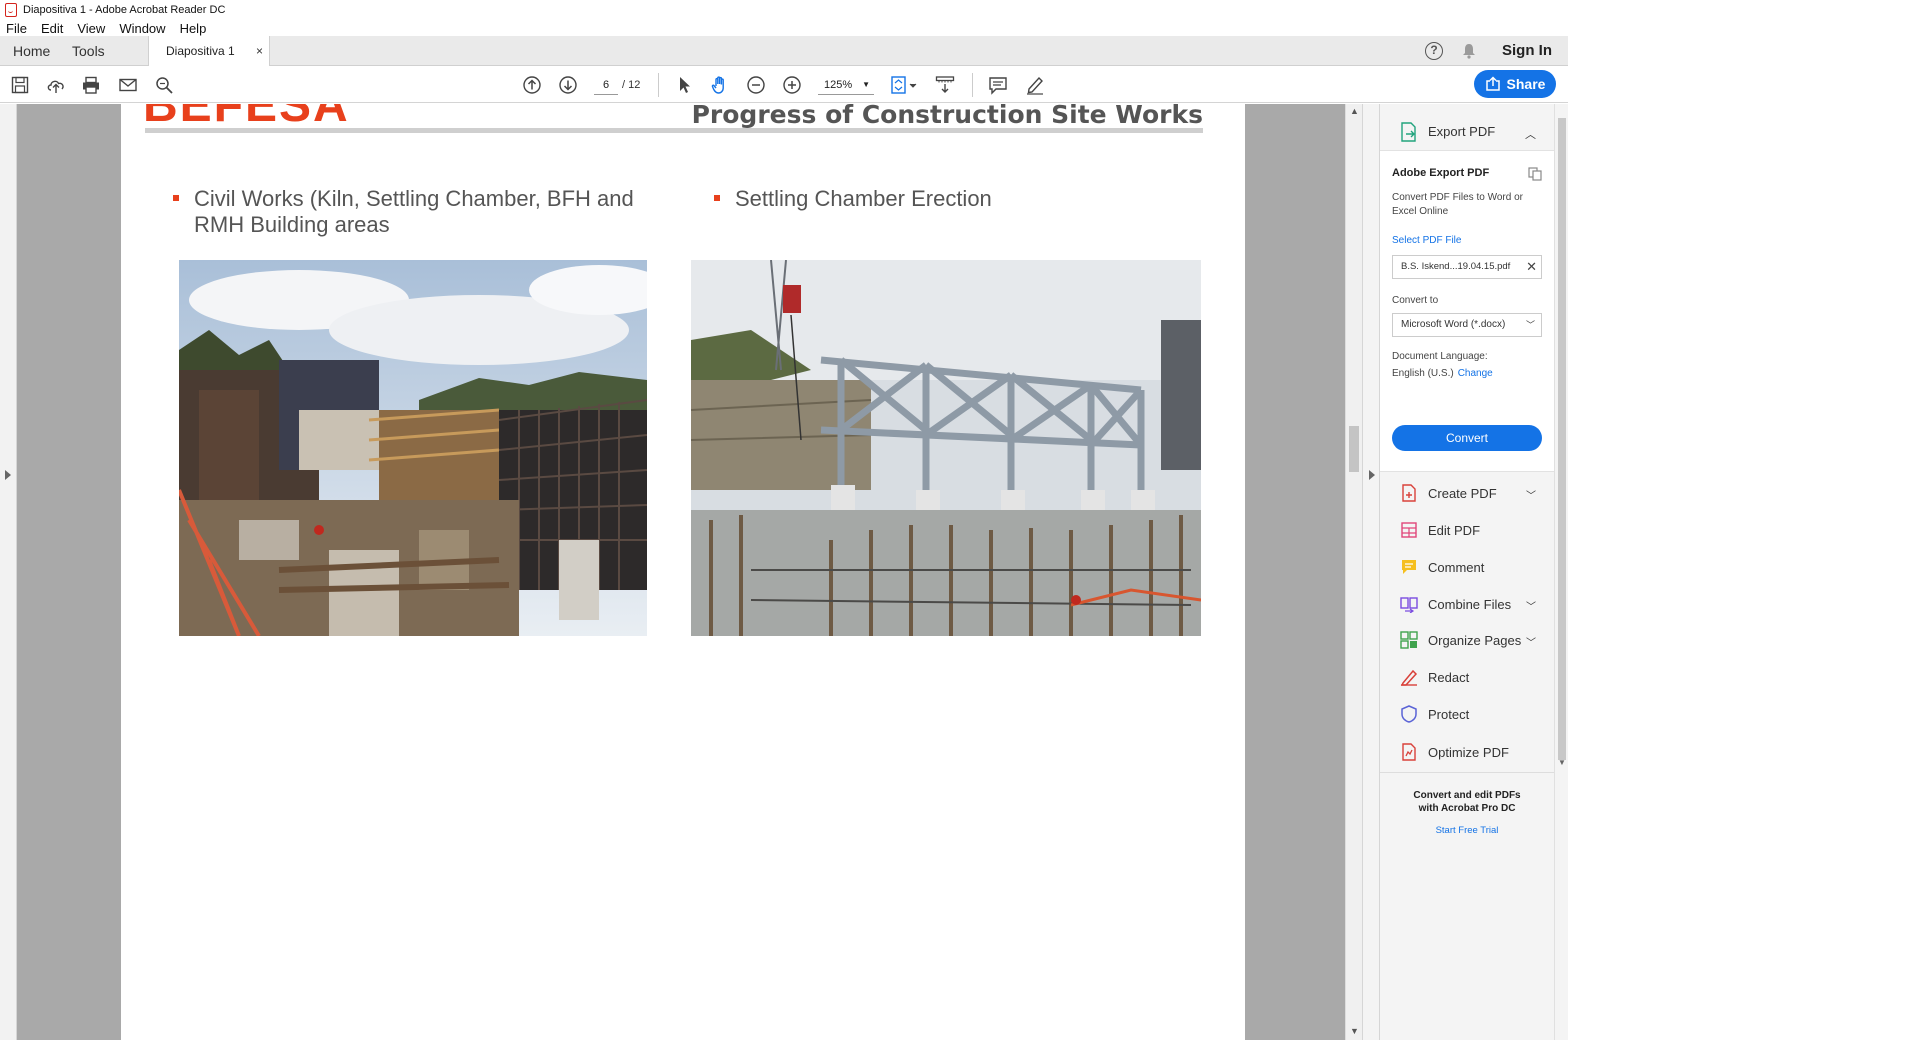  I want to click on bell-icon, so click(1469, 51).